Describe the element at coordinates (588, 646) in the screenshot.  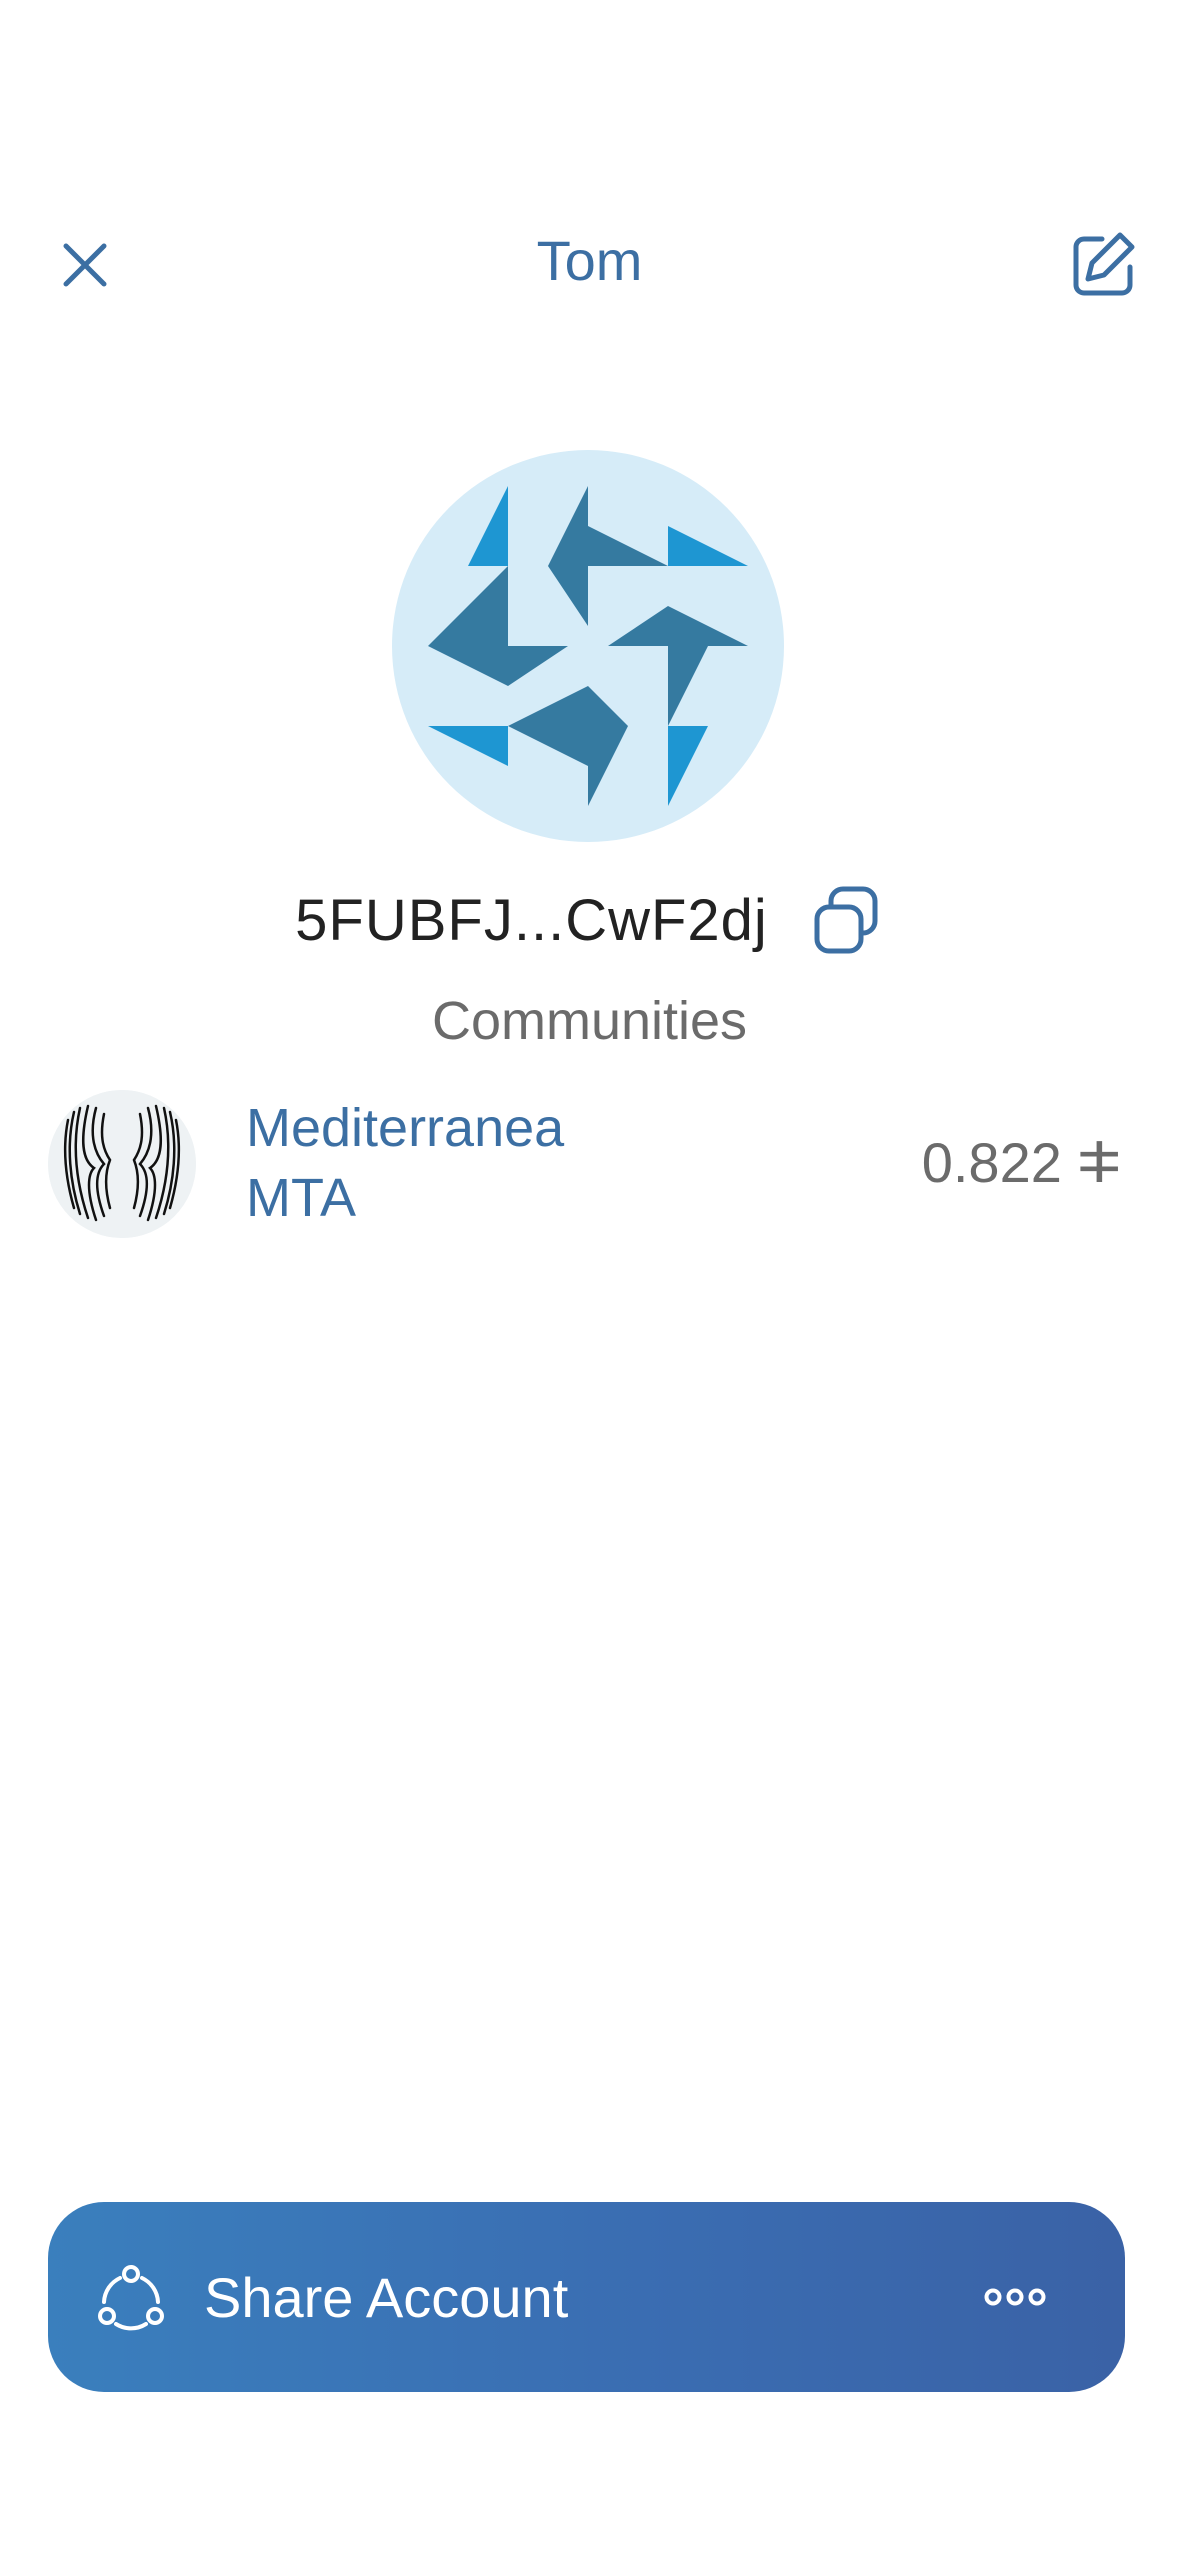
I see `account-identicon` at that location.